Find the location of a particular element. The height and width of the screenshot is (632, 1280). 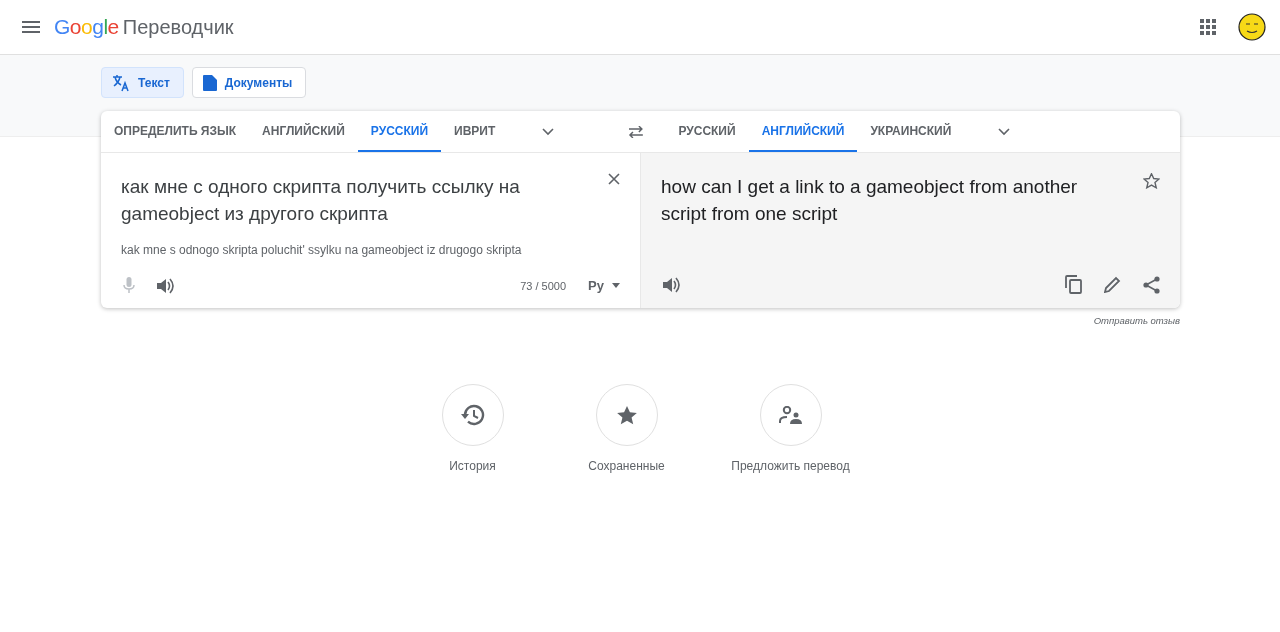

shortcut-label: История is located at coordinates (472, 466).